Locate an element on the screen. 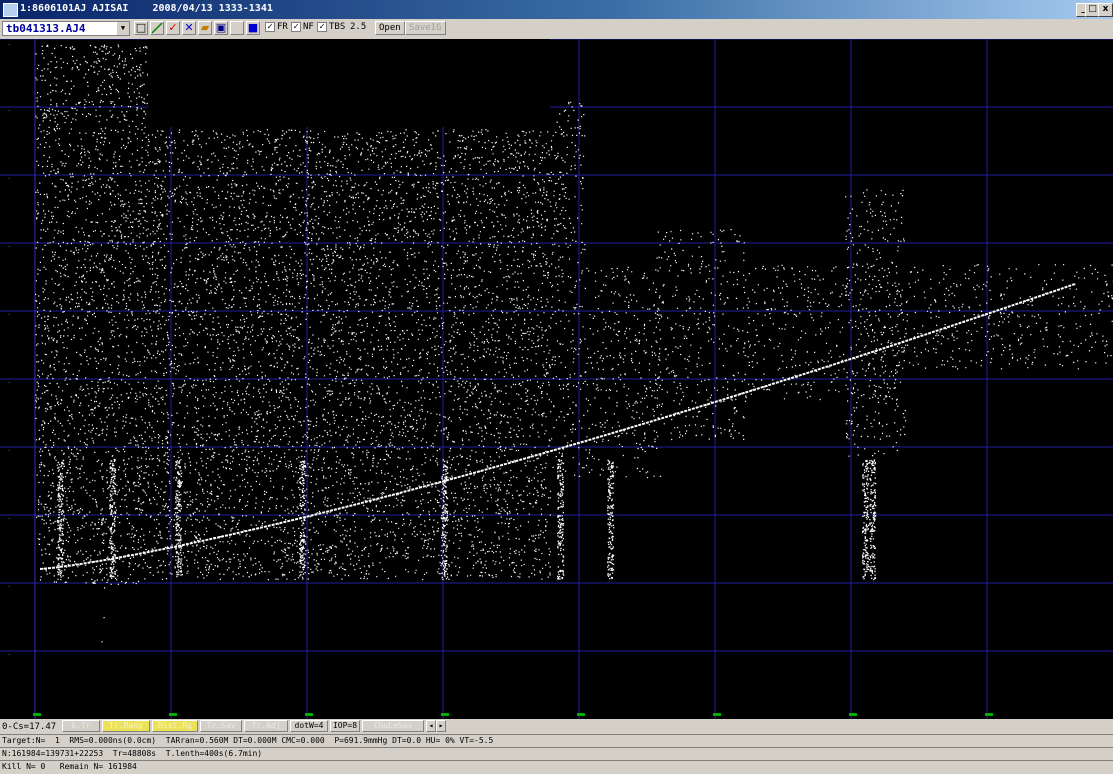 Image resolution: width=1113 pixels, height=774 pixels. nf-checkbox: ✓ is located at coordinates (296, 27).